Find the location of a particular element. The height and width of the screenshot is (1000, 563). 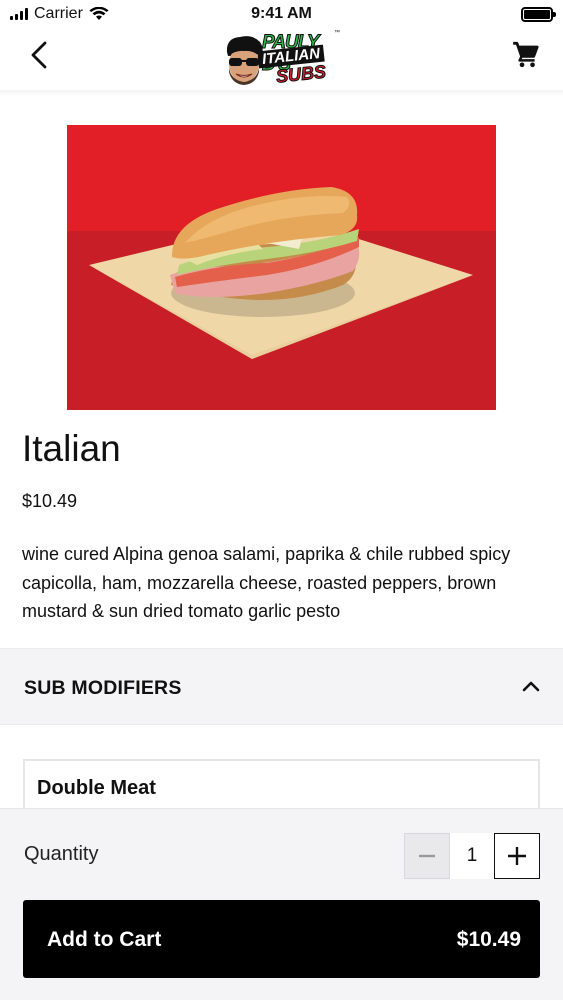

status-bar: Carrier 9:41 AM is located at coordinates (281, 15).